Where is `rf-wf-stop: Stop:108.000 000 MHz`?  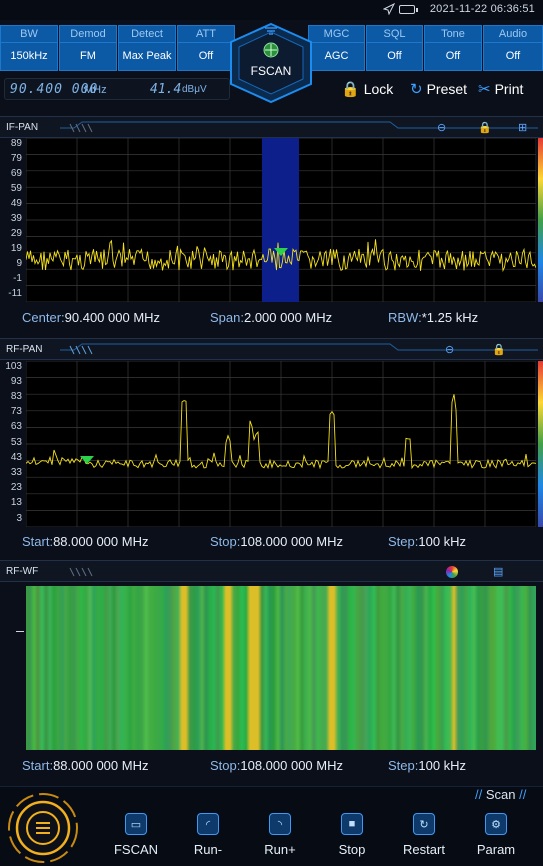
rf-wf-stop: Stop:108.000 000 MHz is located at coordinates (276, 765).